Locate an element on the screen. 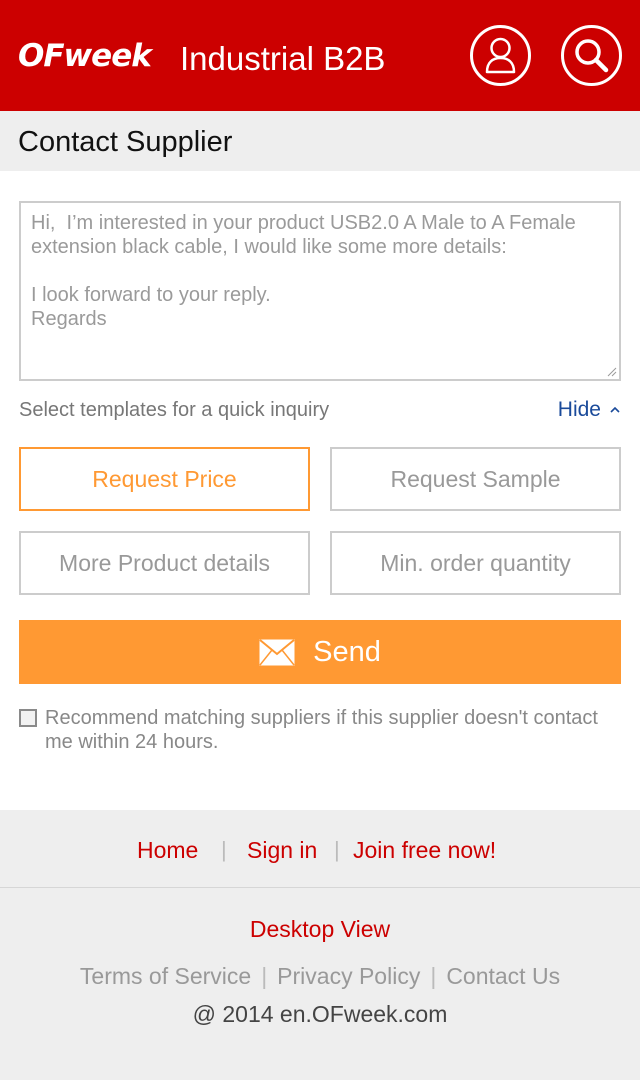 The width and height of the screenshot is (640, 1080). request-sample-label: Request Sample is located at coordinates (475, 478).